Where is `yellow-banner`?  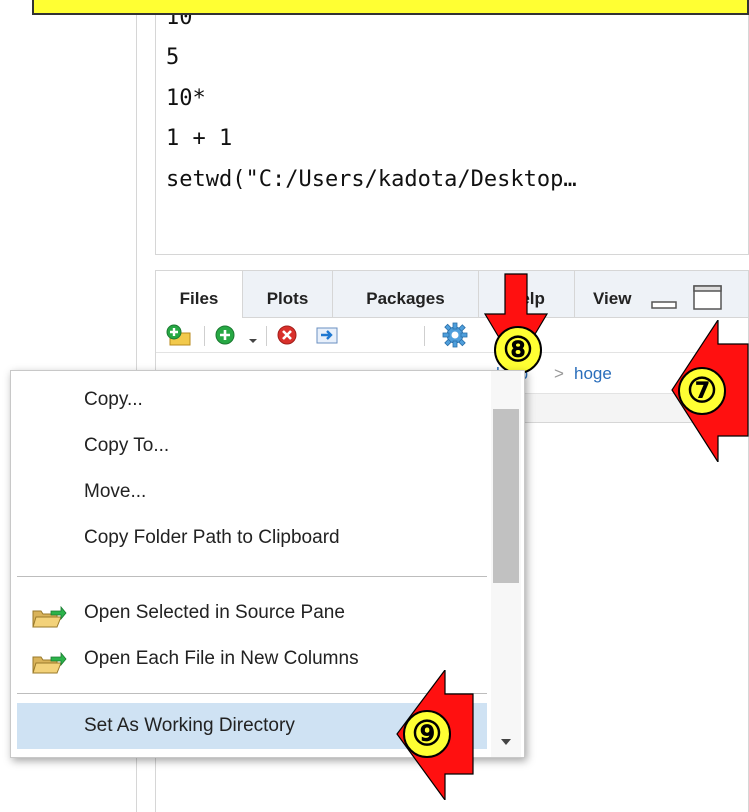
yellow-banner is located at coordinates (390, 7).